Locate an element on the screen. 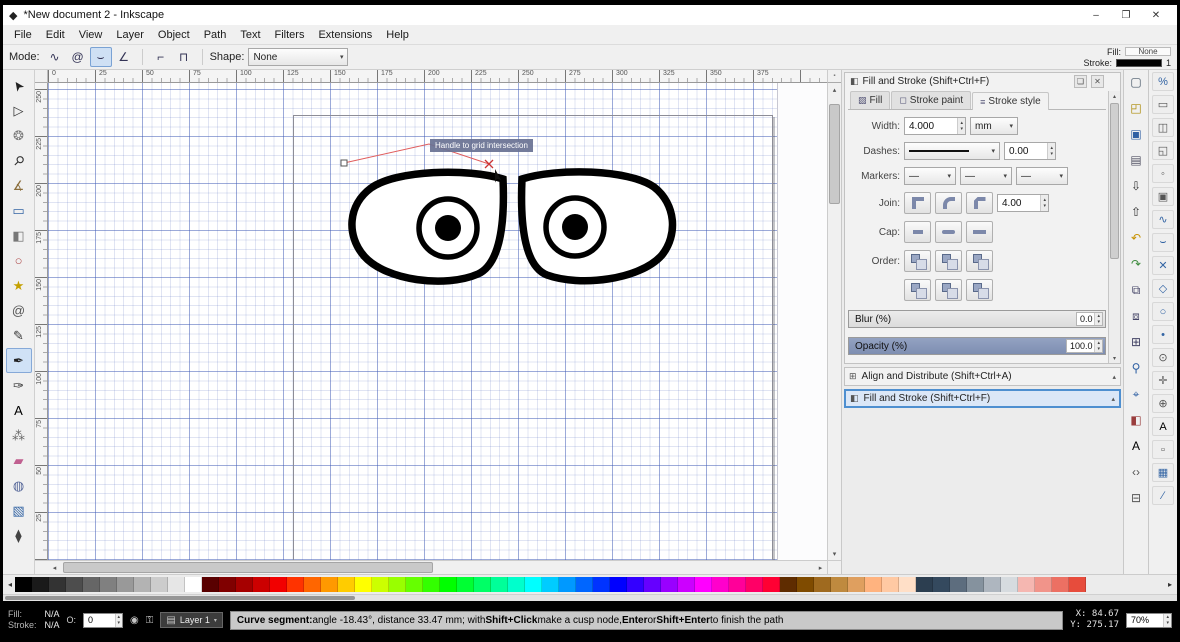  mode-bspline: ⌣ is located at coordinates (100, 57).